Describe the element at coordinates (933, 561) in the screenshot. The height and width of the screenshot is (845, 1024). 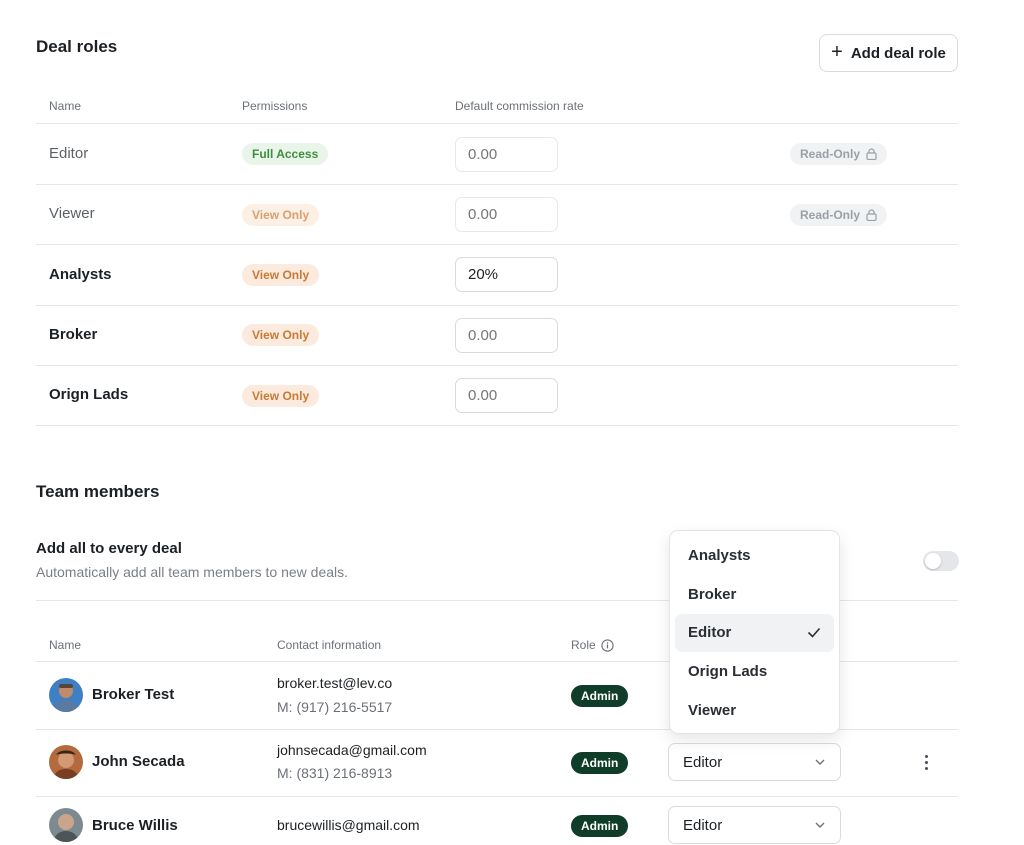
I see `toggle-knob` at that location.